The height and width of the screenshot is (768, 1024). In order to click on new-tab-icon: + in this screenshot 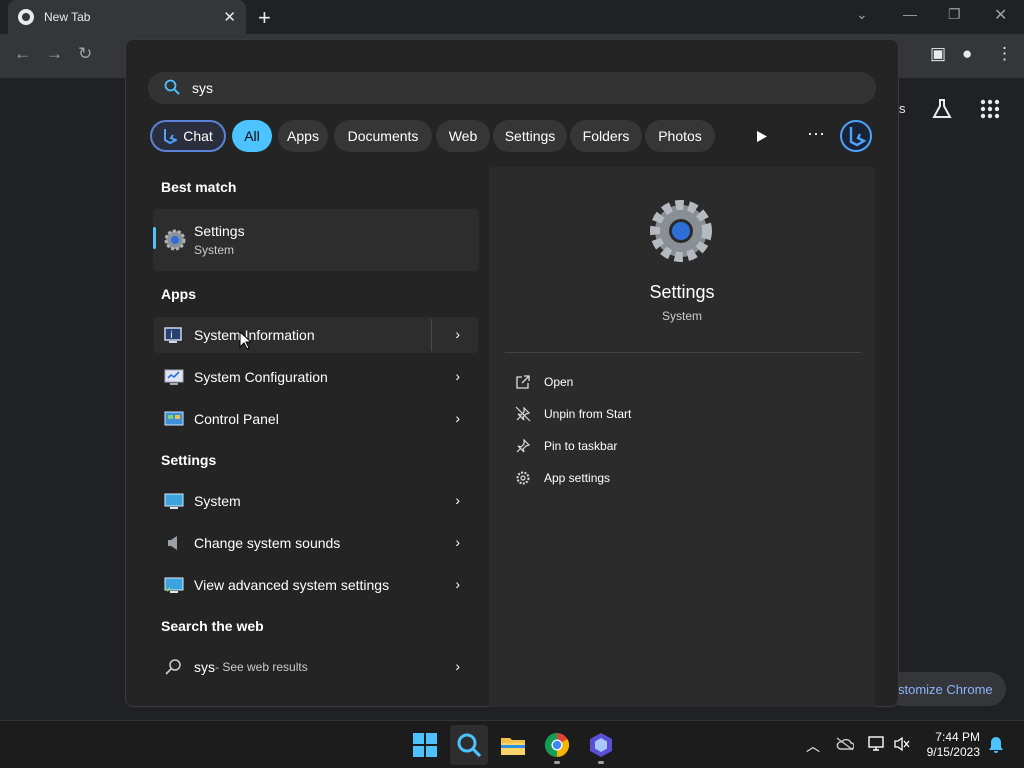, I will do `click(264, 18)`.